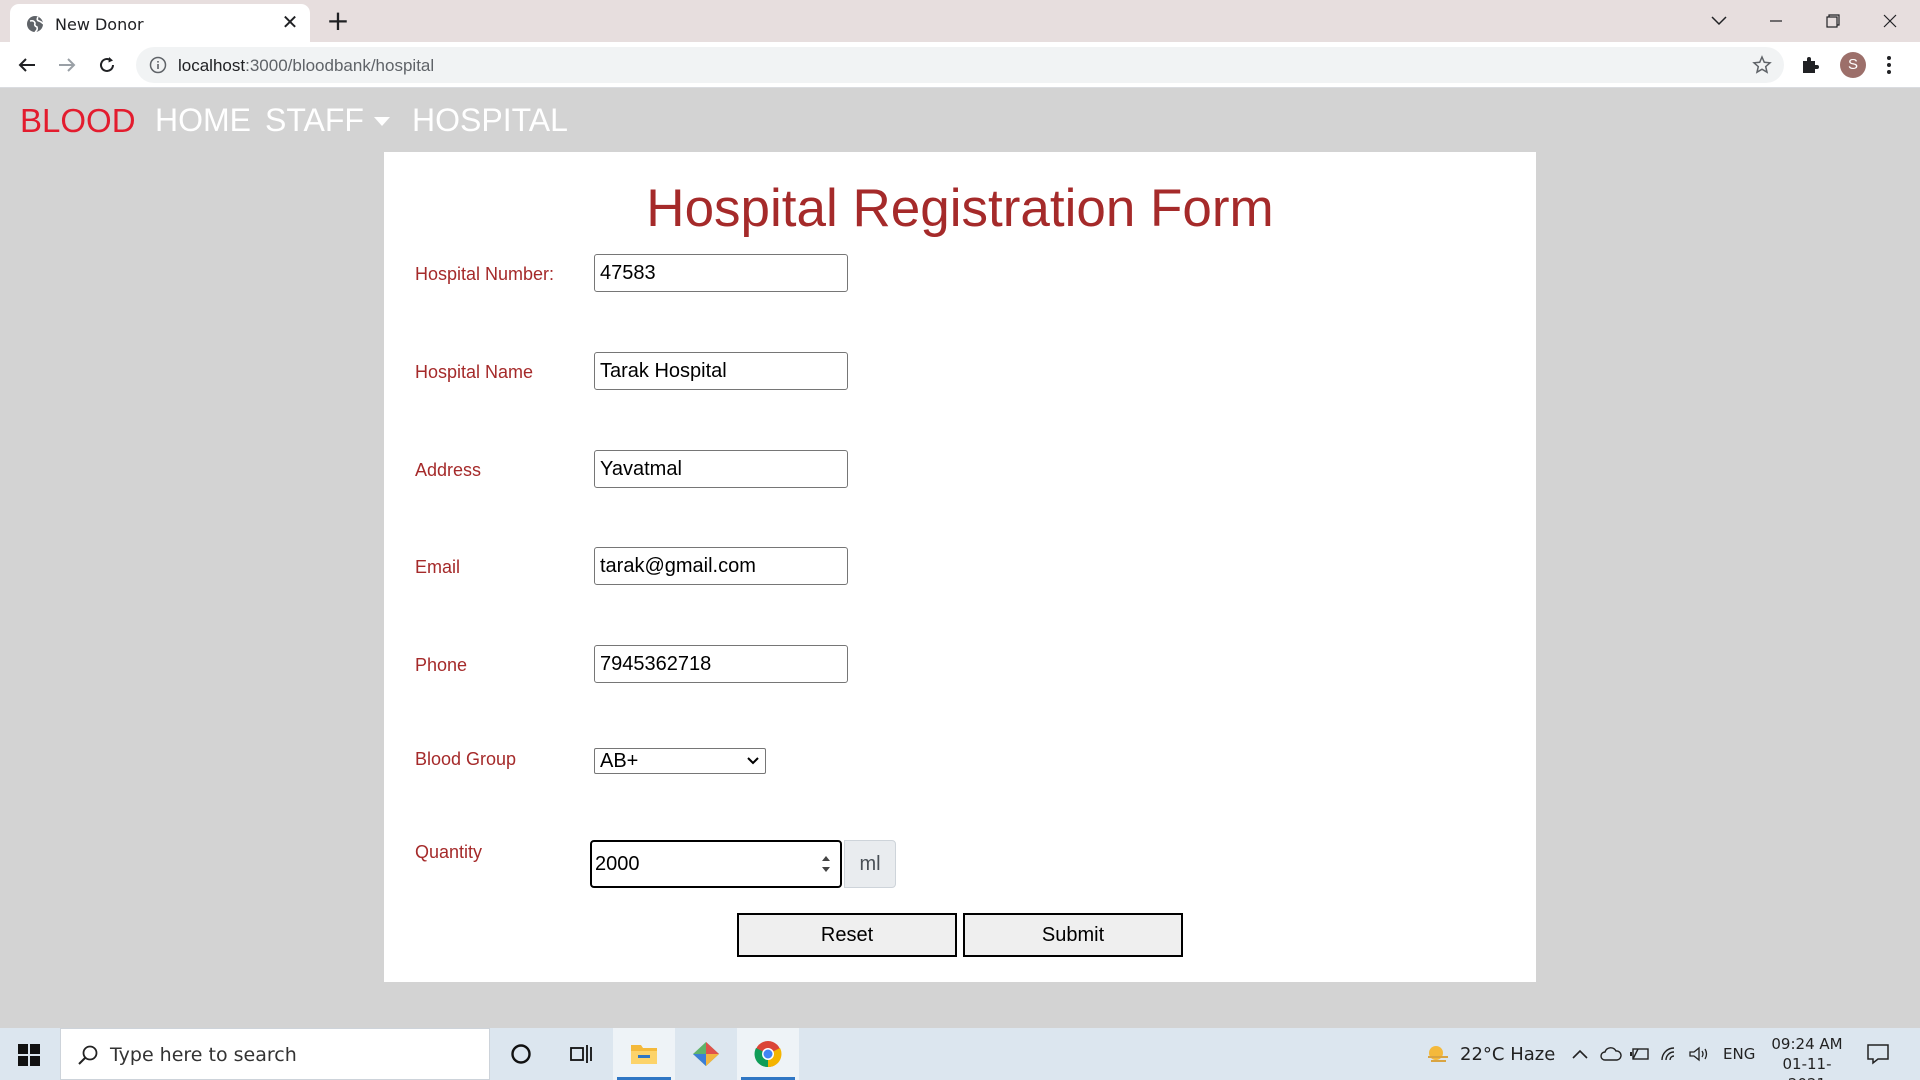 The width and height of the screenshot is (1920, 1080). What do you see at coordinates (619, 761) in the screenshot?
I see `blood-group-value: AB+` at bounding box center [619, 761].